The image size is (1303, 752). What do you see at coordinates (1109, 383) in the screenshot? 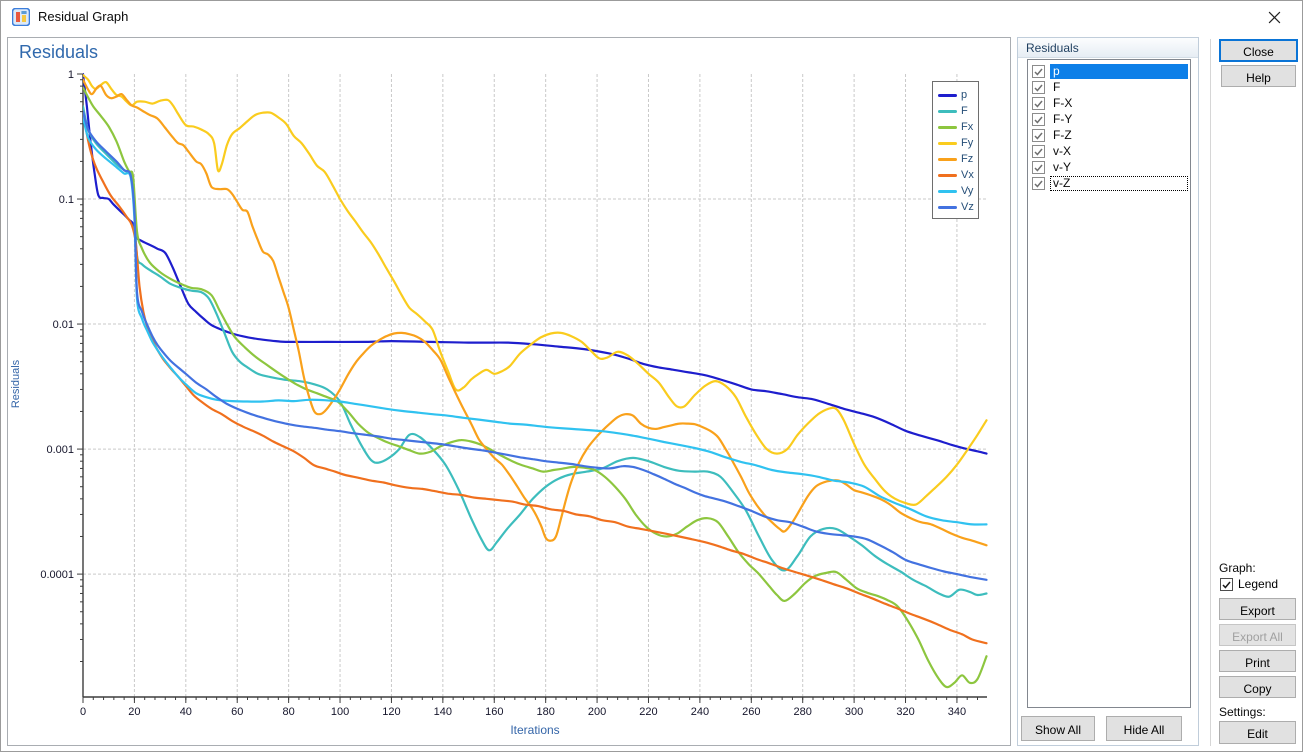
I see `residuals-list: p F F-X F-Y F-Z v-X v-Y v-Z` at bounding box center [1109, 383].